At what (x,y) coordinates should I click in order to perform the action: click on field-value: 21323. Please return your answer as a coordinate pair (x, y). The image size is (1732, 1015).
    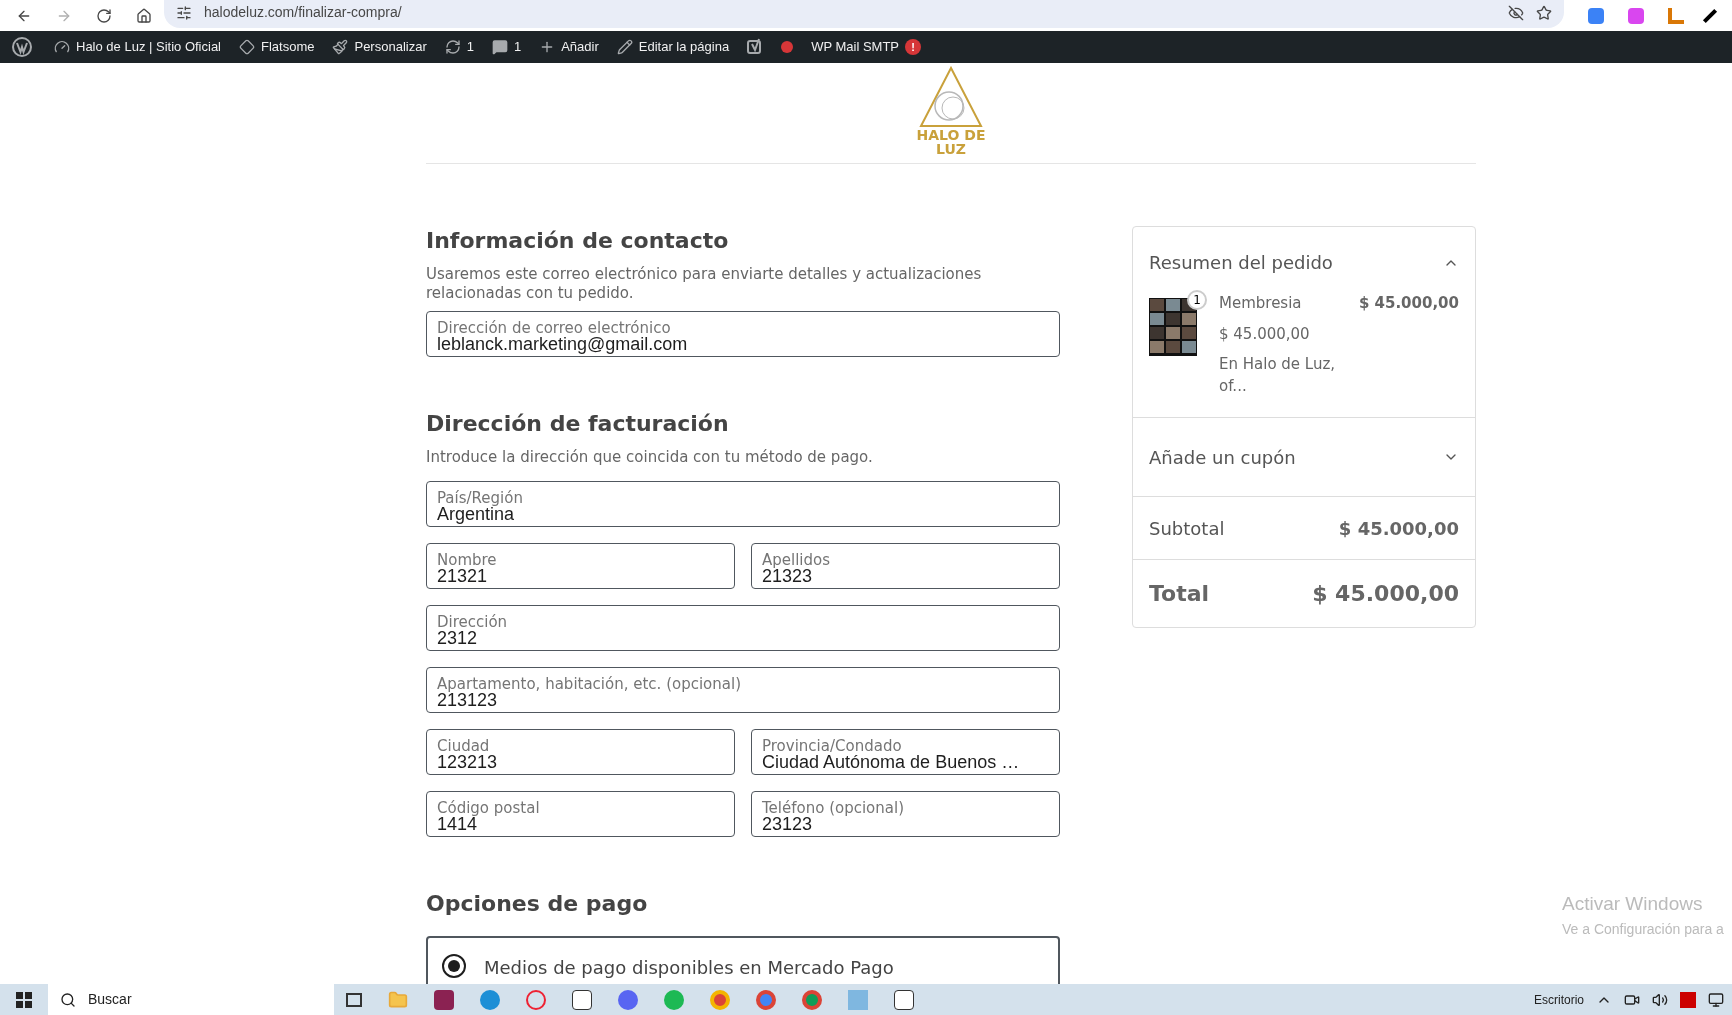
    Looking at the image, I should click on (787, 576).